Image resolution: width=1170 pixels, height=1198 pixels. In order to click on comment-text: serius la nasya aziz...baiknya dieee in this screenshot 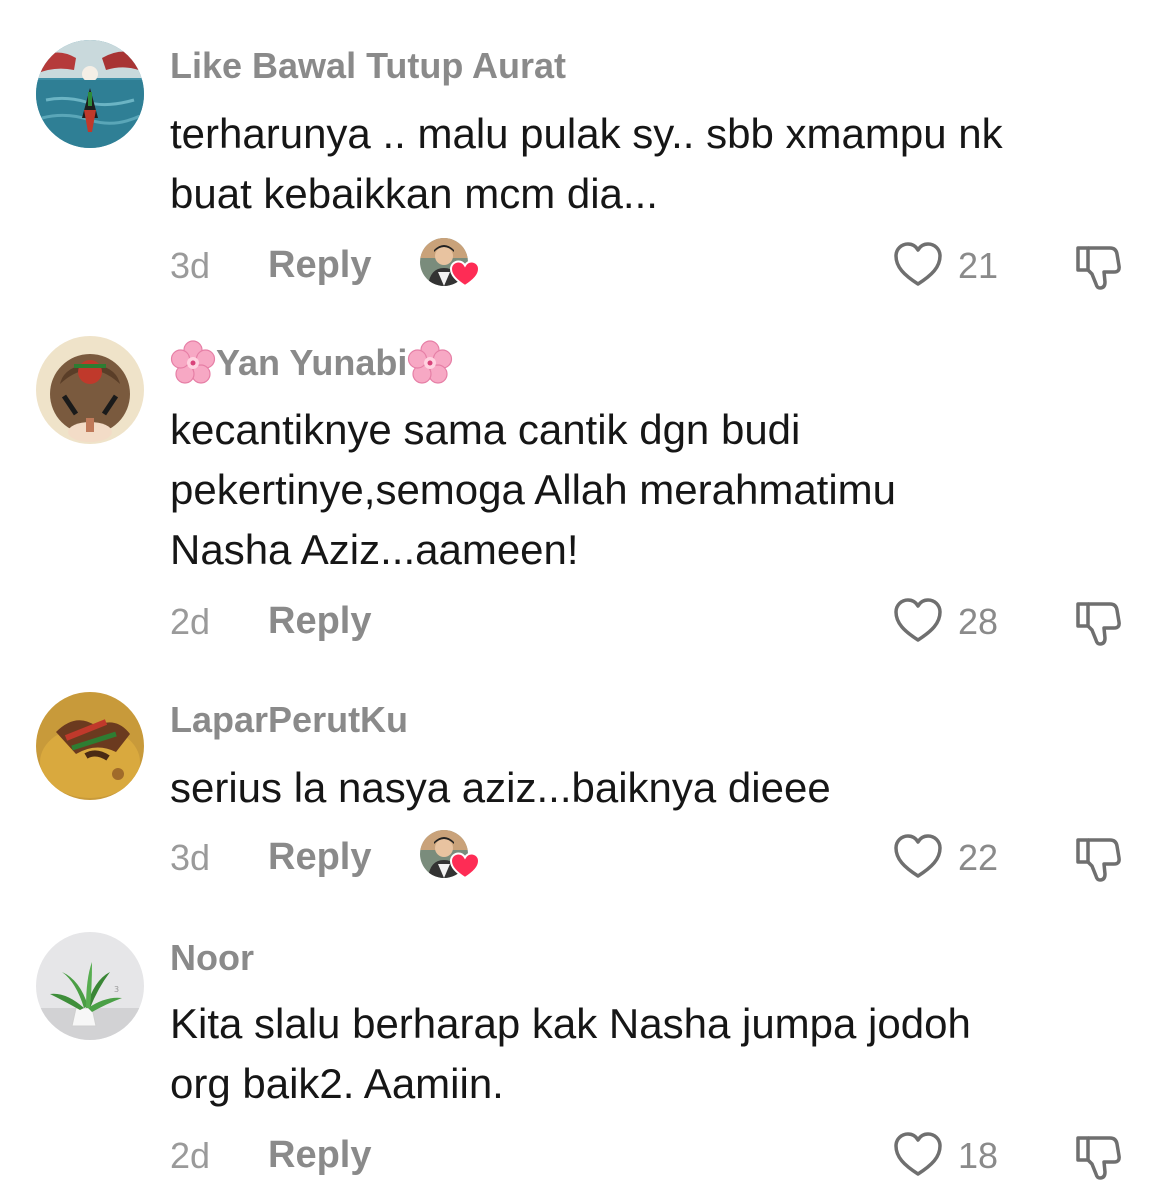, I will do `click(500, 787)`.